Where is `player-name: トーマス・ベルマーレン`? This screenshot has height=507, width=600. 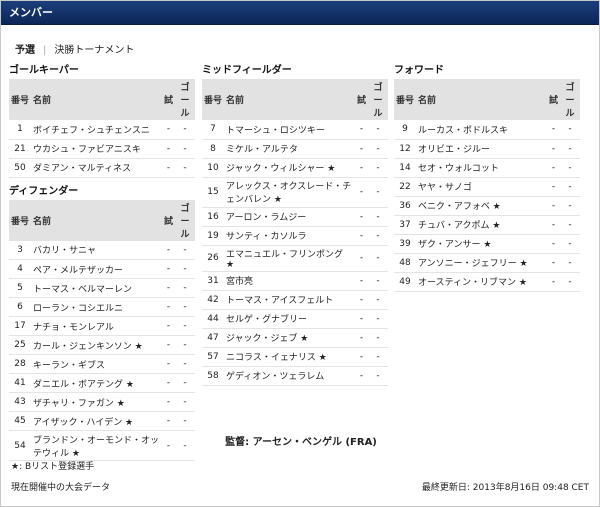
player-name: トーマス・ベルマーレン is located at coordinates (96, 288).